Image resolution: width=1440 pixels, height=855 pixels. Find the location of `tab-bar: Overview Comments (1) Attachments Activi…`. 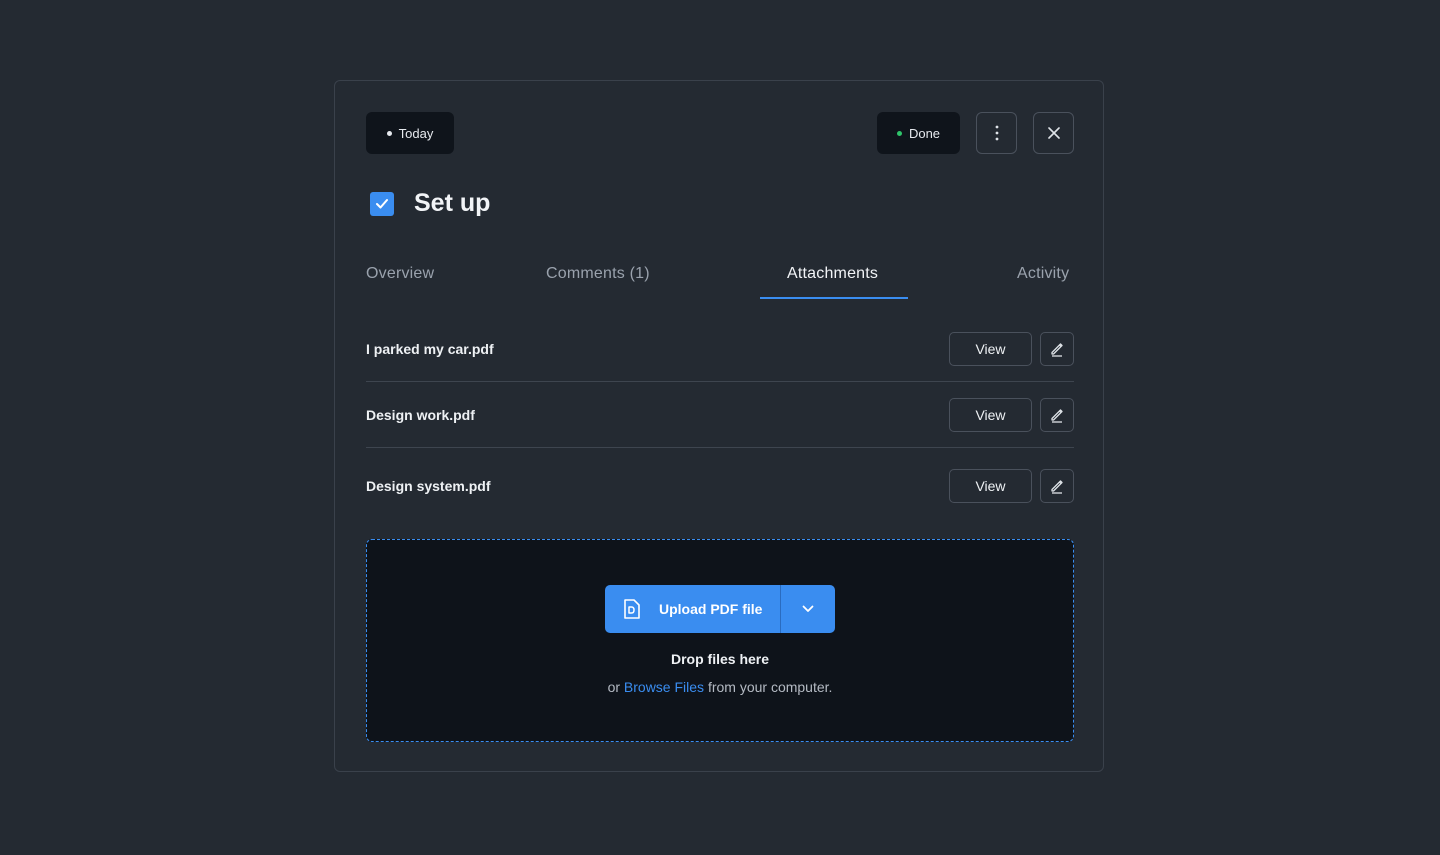

tab-bar: Overview Comments (1) Attachments Activi… is located at coordinates (720, 278).